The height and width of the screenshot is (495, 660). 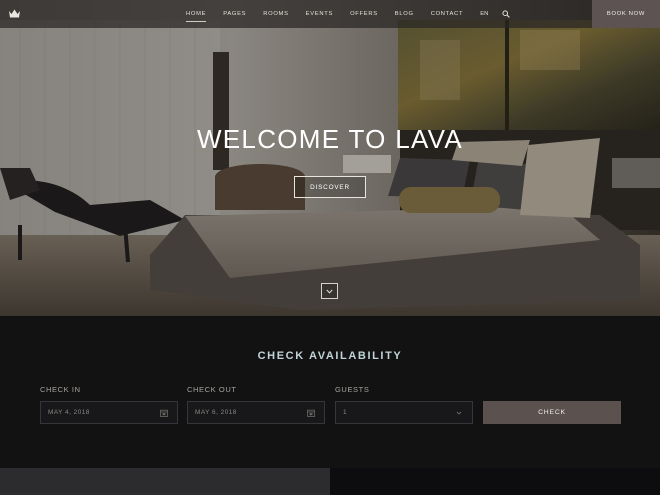 What do you see at coordinates (495, 481) in the screenshot?
I see `footer-image-right` at bounding box center [495, 481].